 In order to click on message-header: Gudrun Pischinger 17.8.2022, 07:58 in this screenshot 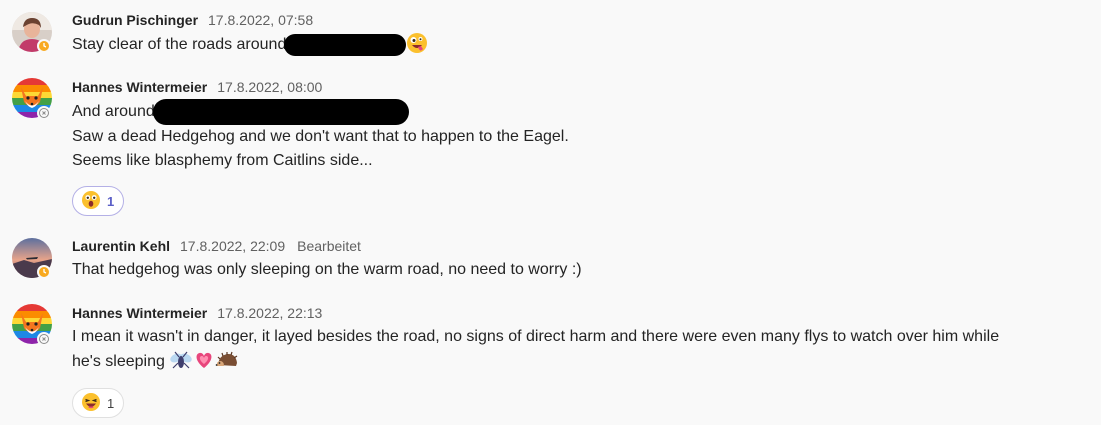, I will do `click(192, 20)`.